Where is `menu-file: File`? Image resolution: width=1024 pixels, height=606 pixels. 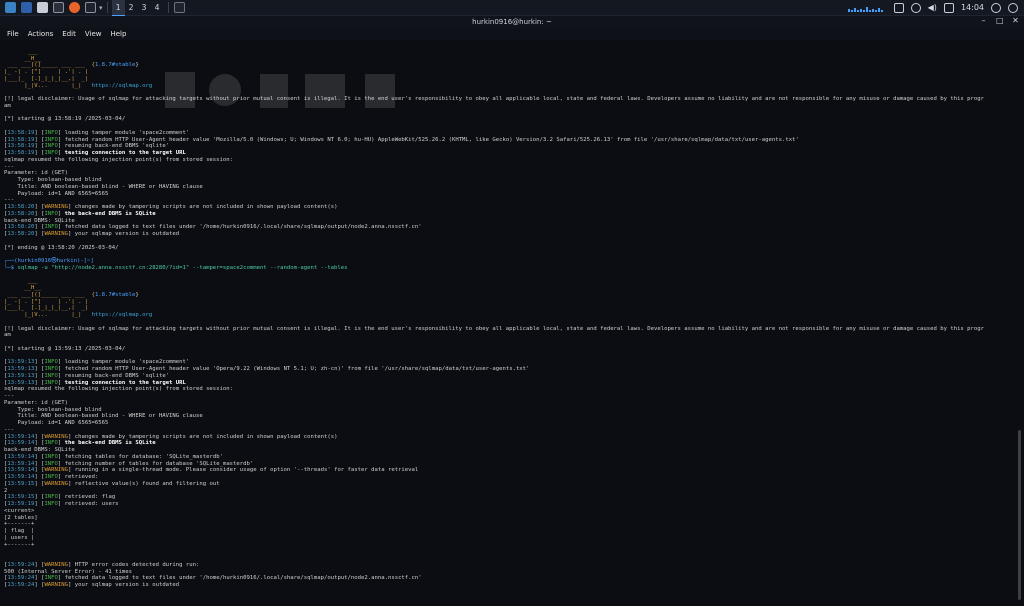 menu-file: File is located at coordinates (13, 34).